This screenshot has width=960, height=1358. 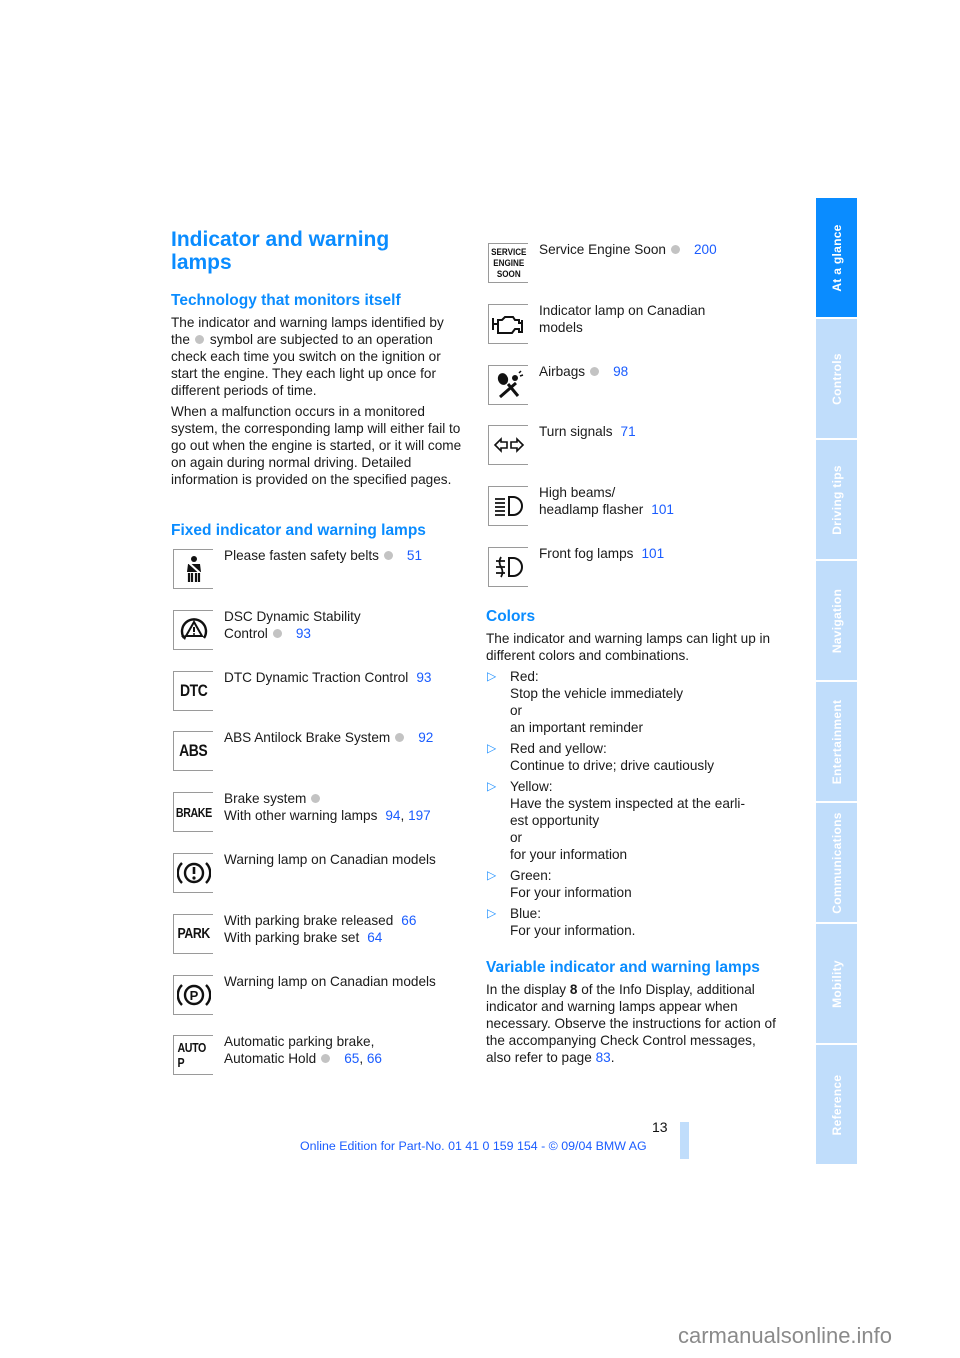 What do you see at coordinates (193, 629) in the screenshot?
I see `dsc-icon` at bounding box center [193, 629].